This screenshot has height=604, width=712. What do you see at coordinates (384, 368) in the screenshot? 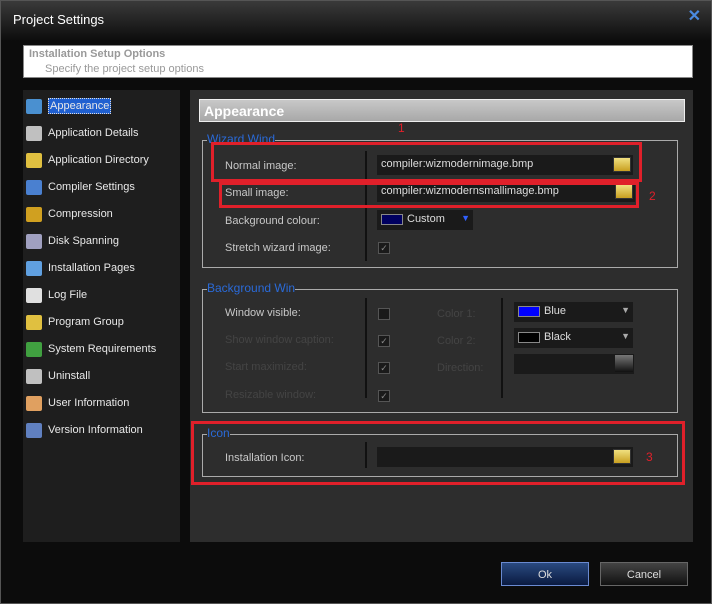
I see `start-maximized-checkbox: ✓` at bounding box center [384, 368].